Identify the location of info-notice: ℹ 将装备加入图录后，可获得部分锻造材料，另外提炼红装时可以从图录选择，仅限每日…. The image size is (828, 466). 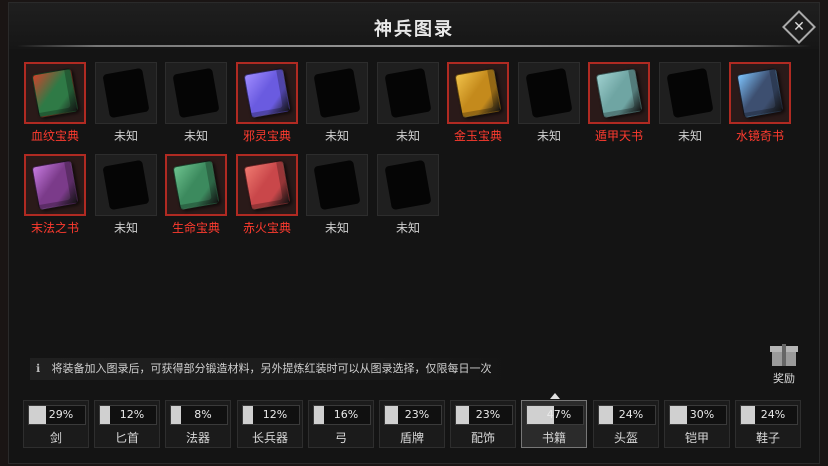
(272, 369).